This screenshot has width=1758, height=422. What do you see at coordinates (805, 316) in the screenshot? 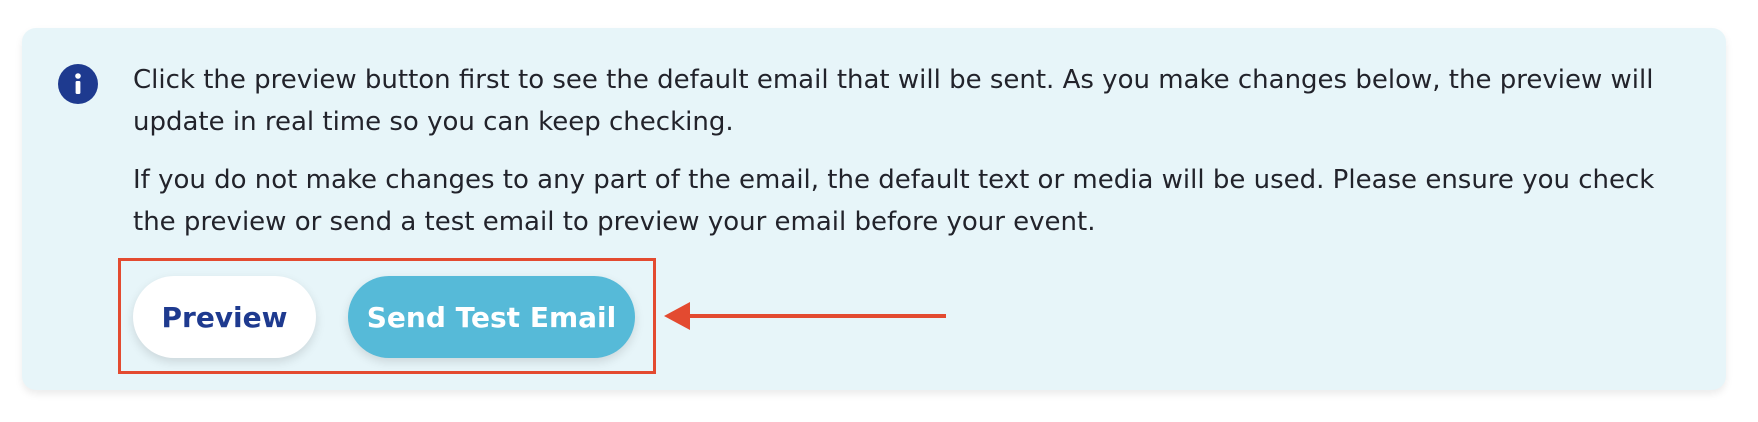
I see `arrow-left-icon` at bounding box center [805, 316].